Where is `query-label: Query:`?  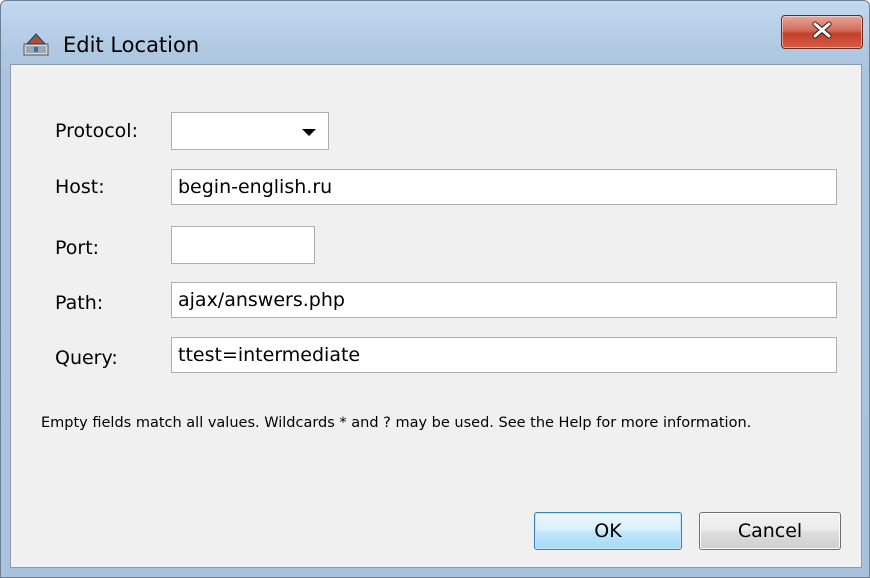 query-label: Query: is located at coordinates (86, 358).